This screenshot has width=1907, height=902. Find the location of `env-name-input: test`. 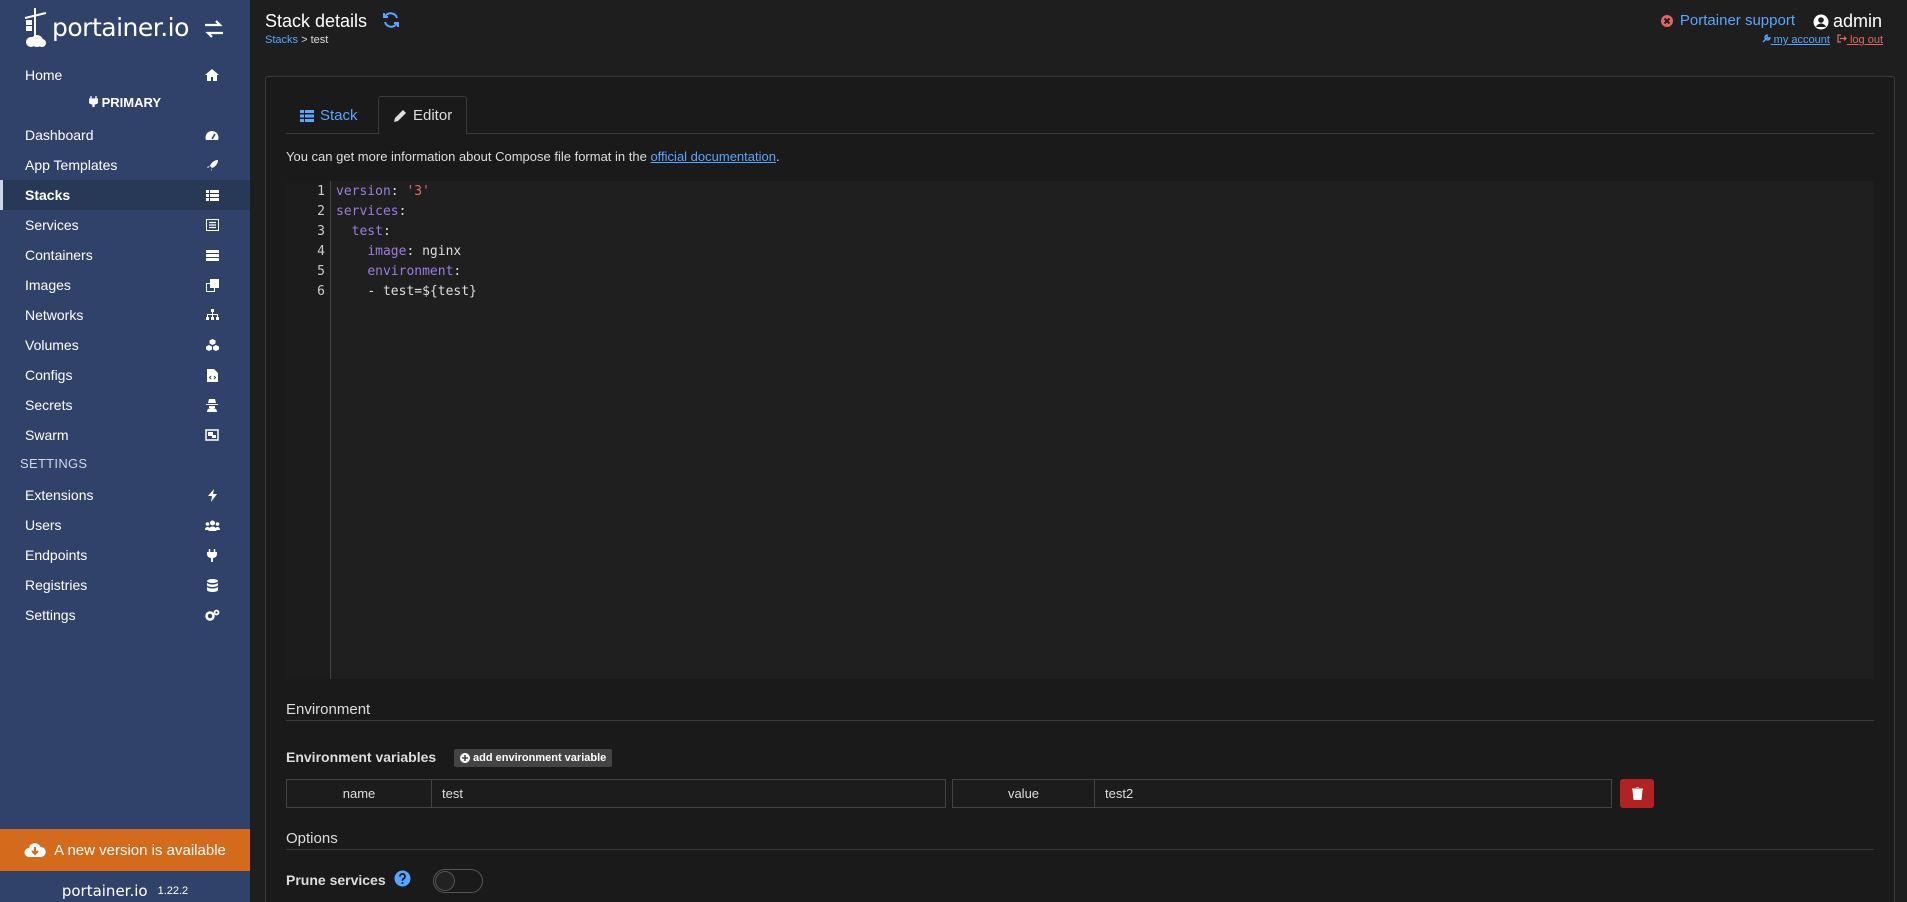

env-name-input: test is located at coordinates (447, 793).